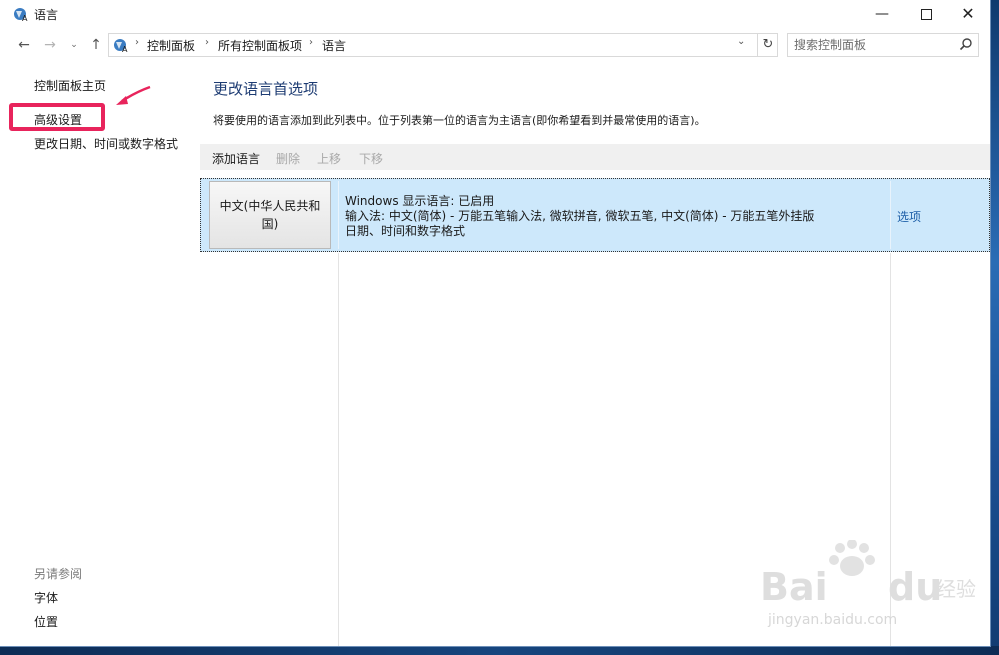 This screenshot has width=999, height=655. What do you see at coordinates (874, 45) in the screenshot?
I see `search-input` at bounding box center [874, 45].